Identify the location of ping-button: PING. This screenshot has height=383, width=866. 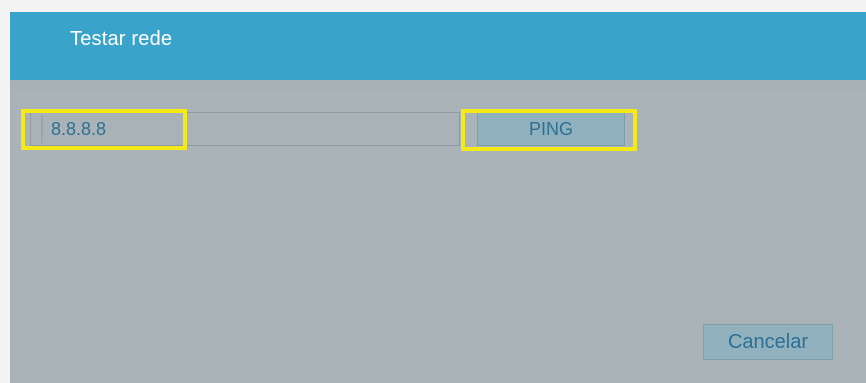
(551, 129).